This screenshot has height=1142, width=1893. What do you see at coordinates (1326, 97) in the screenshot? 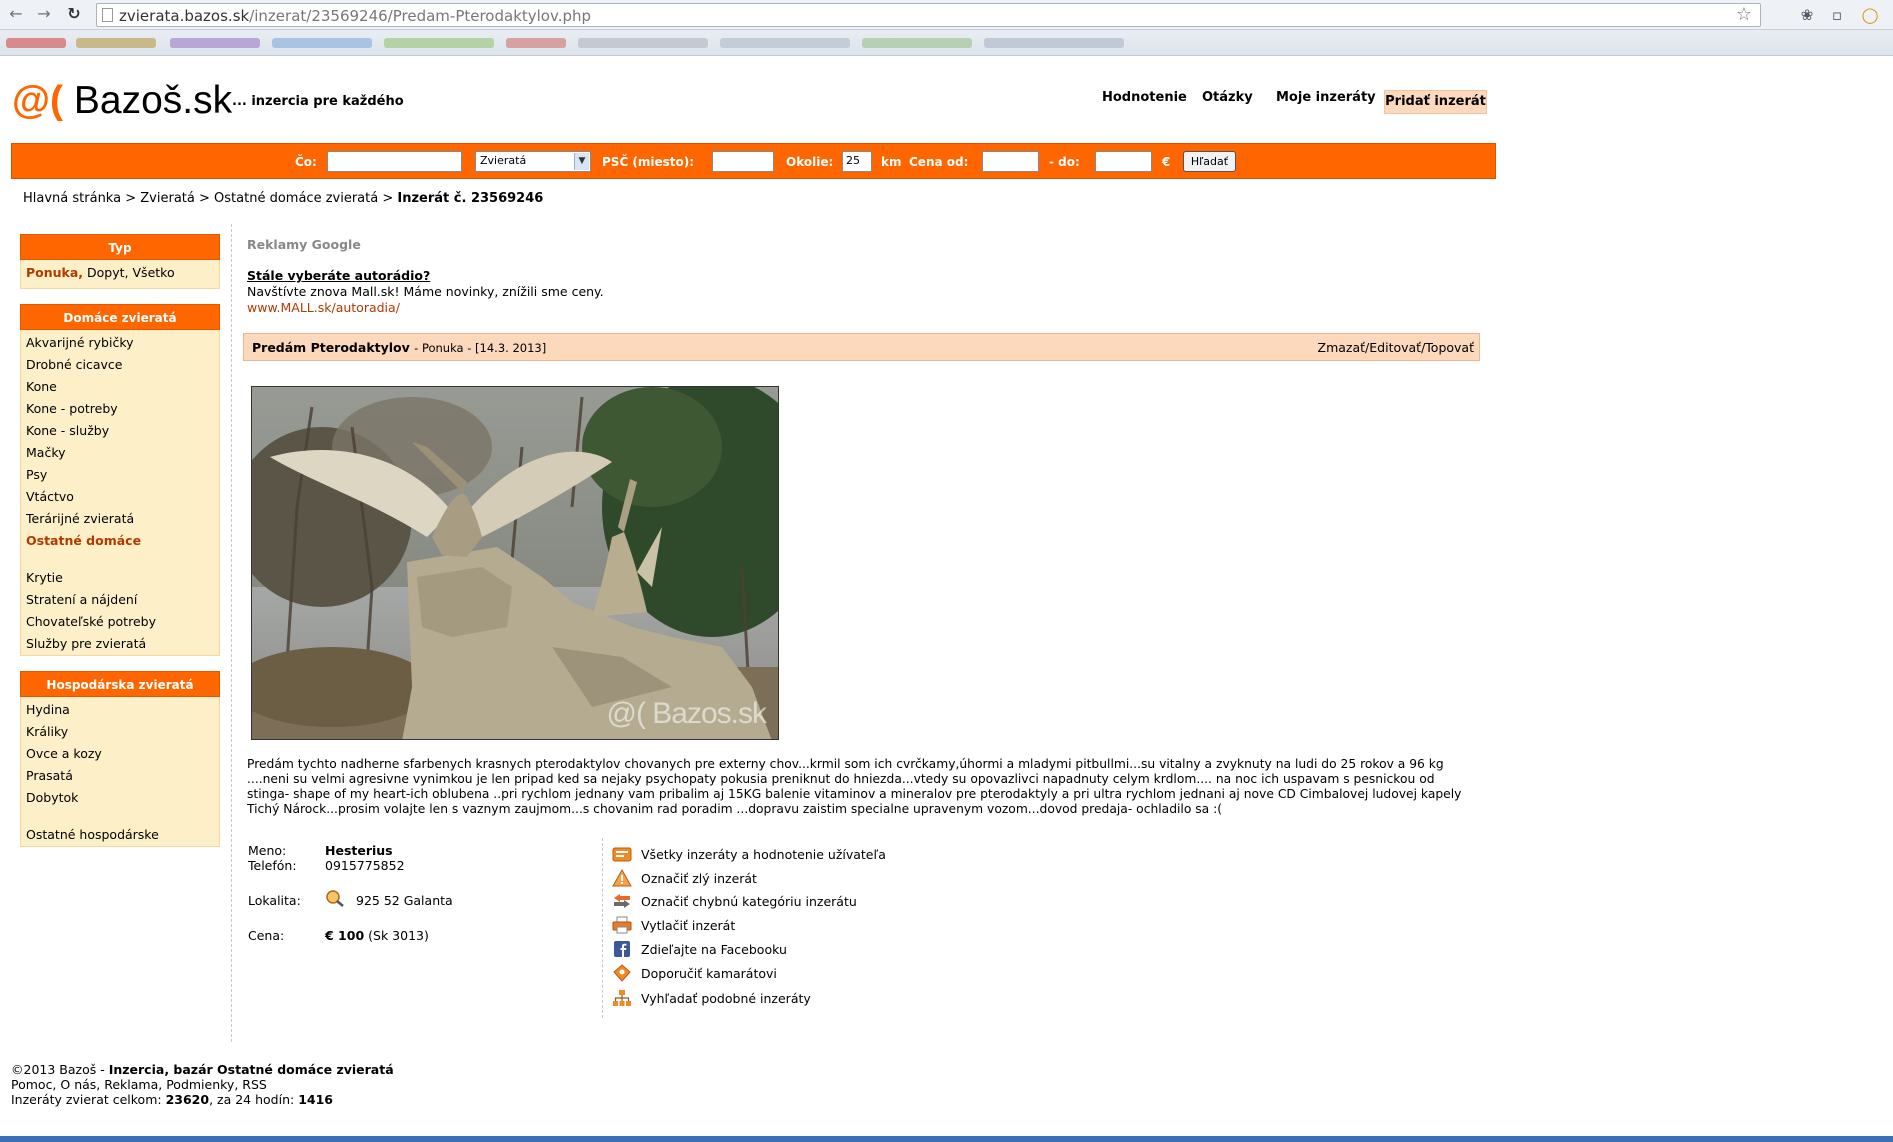
I see `nav-moje-inzeraty: Moje inzeráty` at bounding box center [1326, 97].